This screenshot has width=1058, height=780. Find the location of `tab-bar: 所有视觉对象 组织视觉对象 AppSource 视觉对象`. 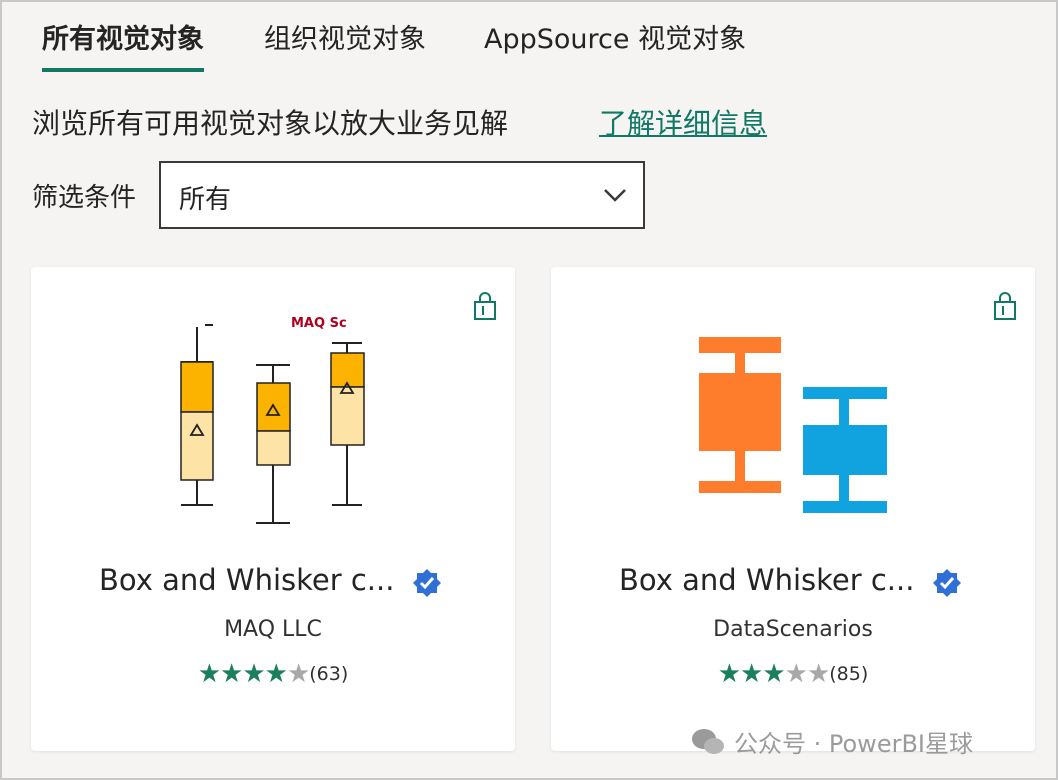

tab-bar: 所有视觉对象 组织视觉对象 AppSource 视觉对象 is located at coordinates (406, 44).